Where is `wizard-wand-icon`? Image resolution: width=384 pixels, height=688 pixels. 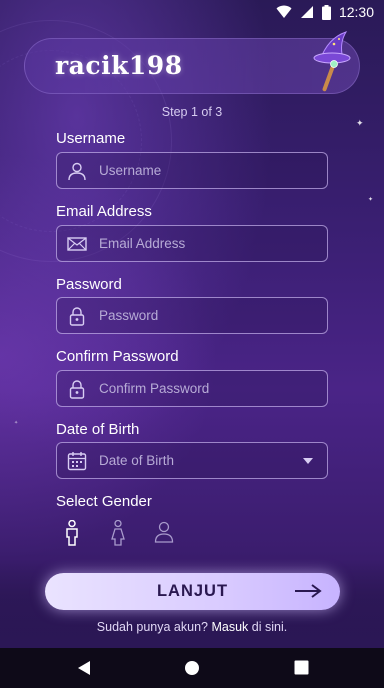
wizard-wand-icon is located at coordinates (332, 61).